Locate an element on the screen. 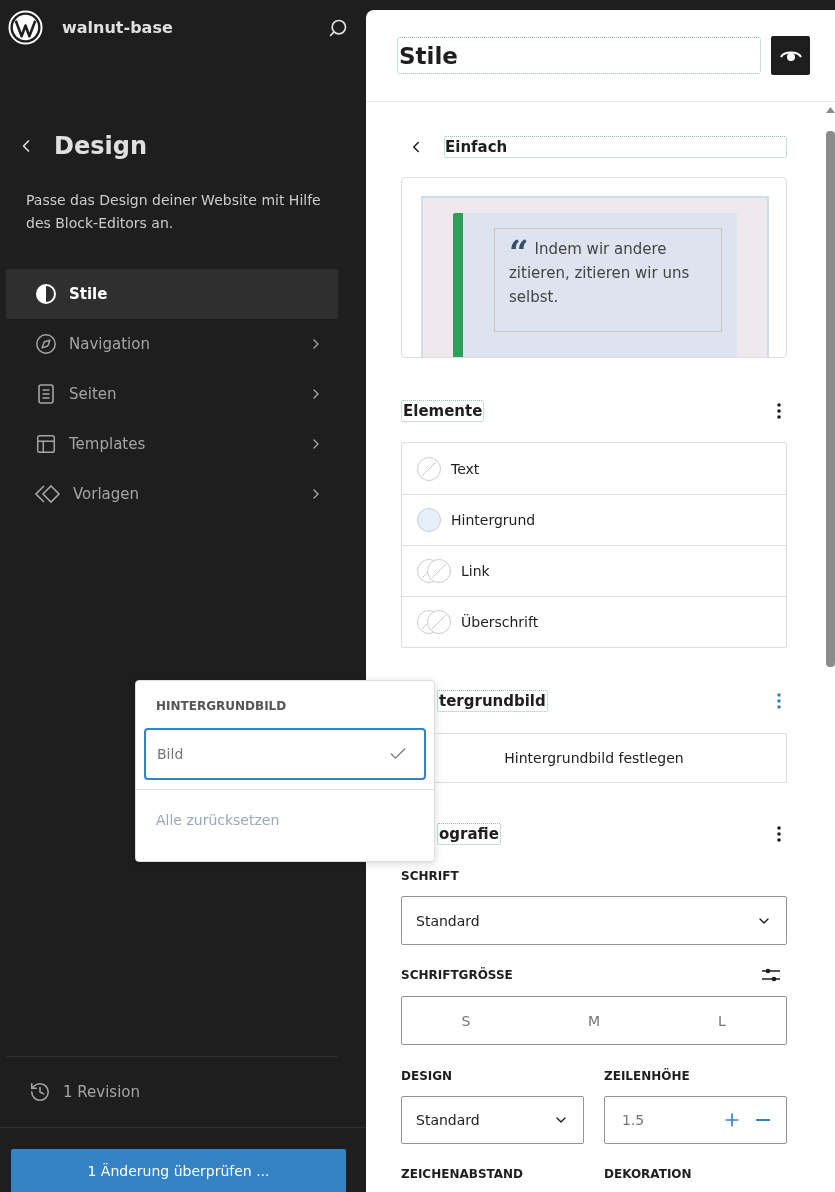 The width and height of the screenshot is (835, 1192). preview-button is located at coordinates (790, 55).